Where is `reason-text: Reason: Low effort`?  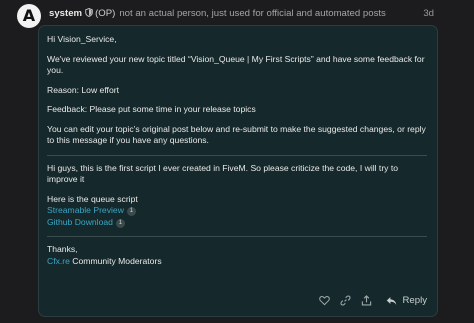 reason-text: Reason: Low effort is located at coordinates (83, 89).